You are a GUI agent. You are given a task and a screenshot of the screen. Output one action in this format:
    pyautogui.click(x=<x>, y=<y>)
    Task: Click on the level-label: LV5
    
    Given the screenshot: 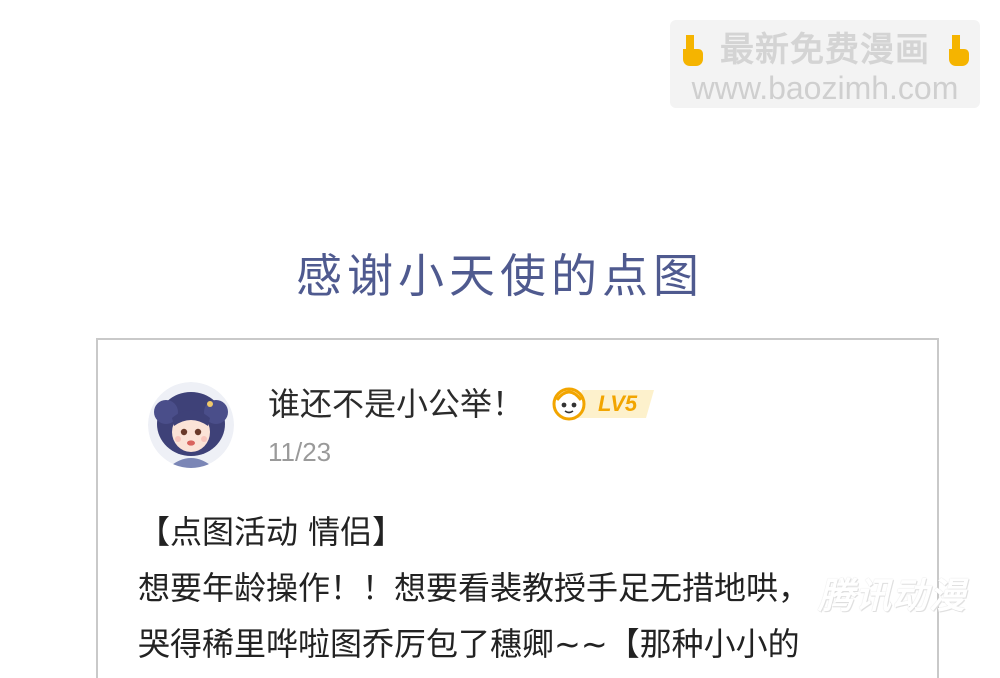 What is the action you would take?
    pyautogui.click(x=618, y=403)
    